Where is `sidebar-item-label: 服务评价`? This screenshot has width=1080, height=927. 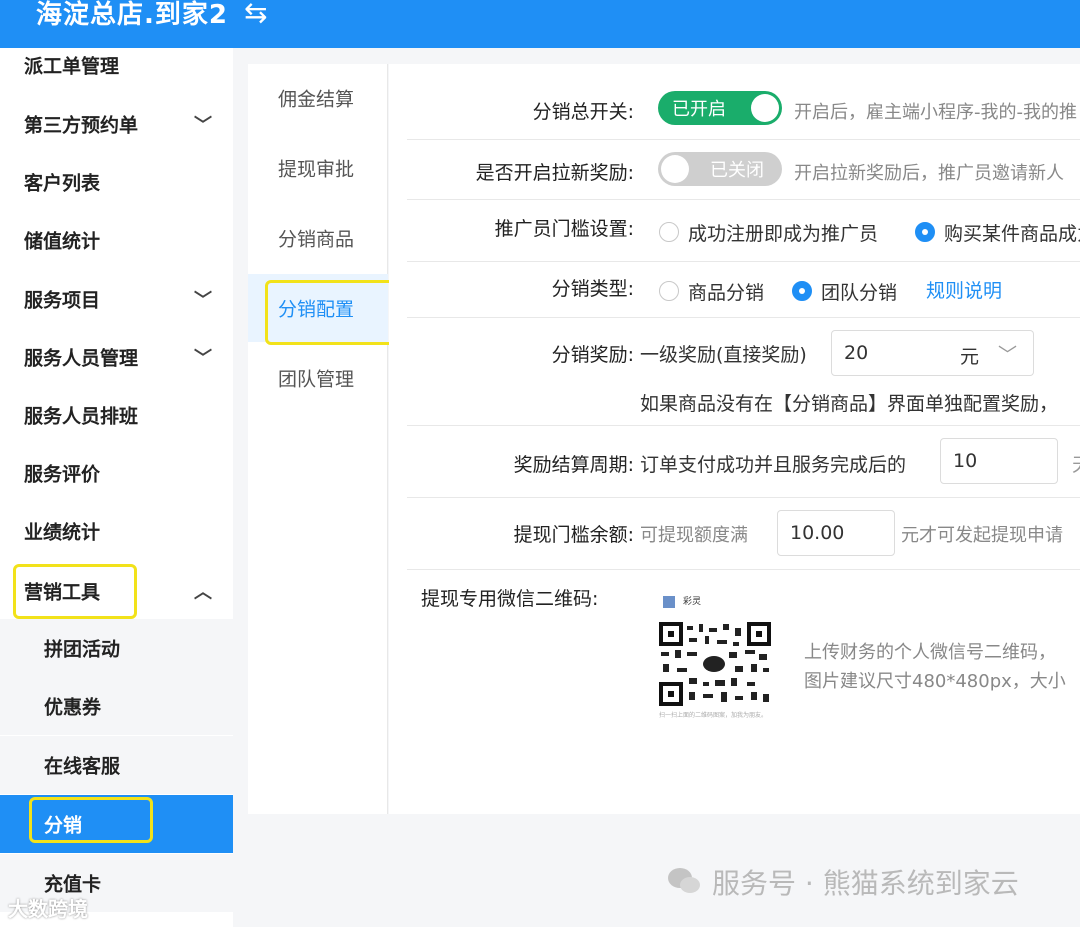 sidebar-item-label: 服务评价 is located at coordinates (62, 474).